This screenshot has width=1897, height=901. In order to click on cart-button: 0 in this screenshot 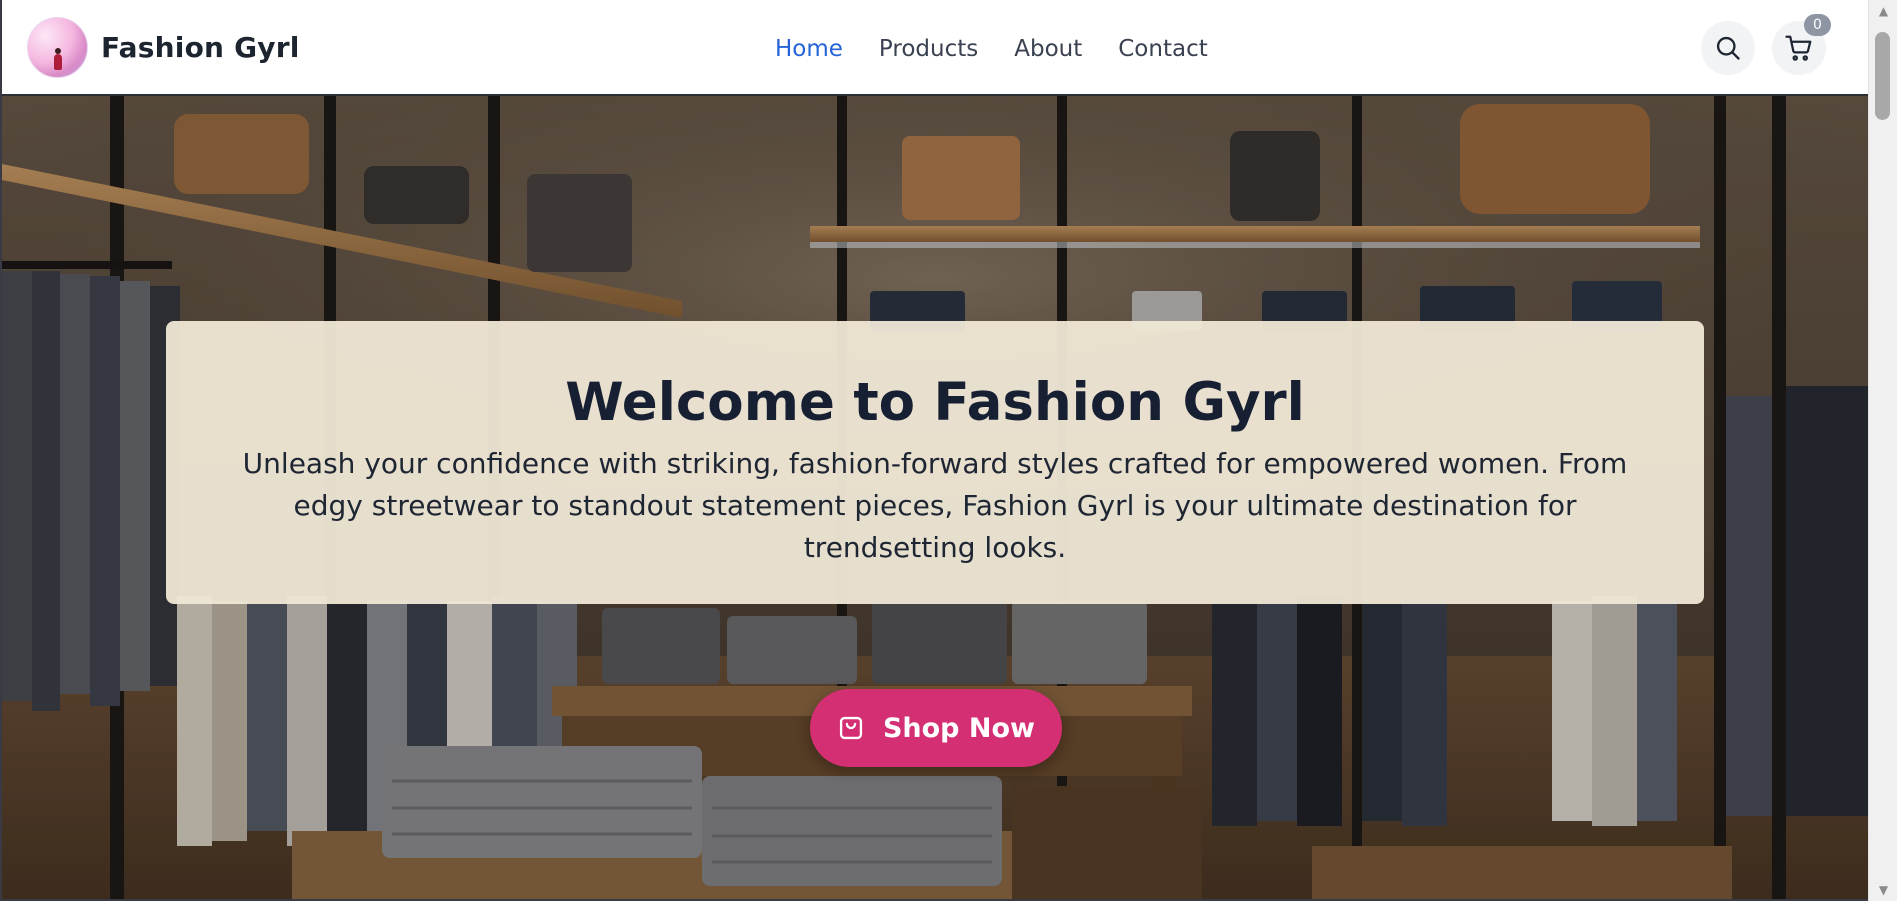, I will do `click(1801, 44)`.